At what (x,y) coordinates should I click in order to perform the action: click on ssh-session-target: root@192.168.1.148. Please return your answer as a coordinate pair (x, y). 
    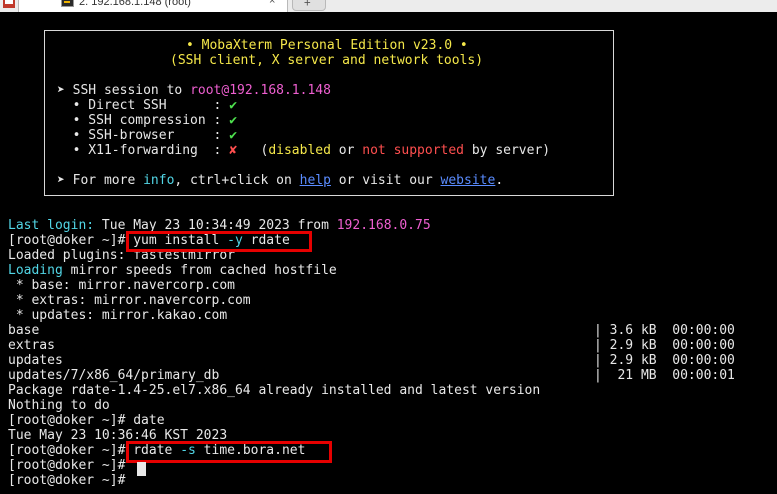
    Looking at the image, I should click on (260, 90).